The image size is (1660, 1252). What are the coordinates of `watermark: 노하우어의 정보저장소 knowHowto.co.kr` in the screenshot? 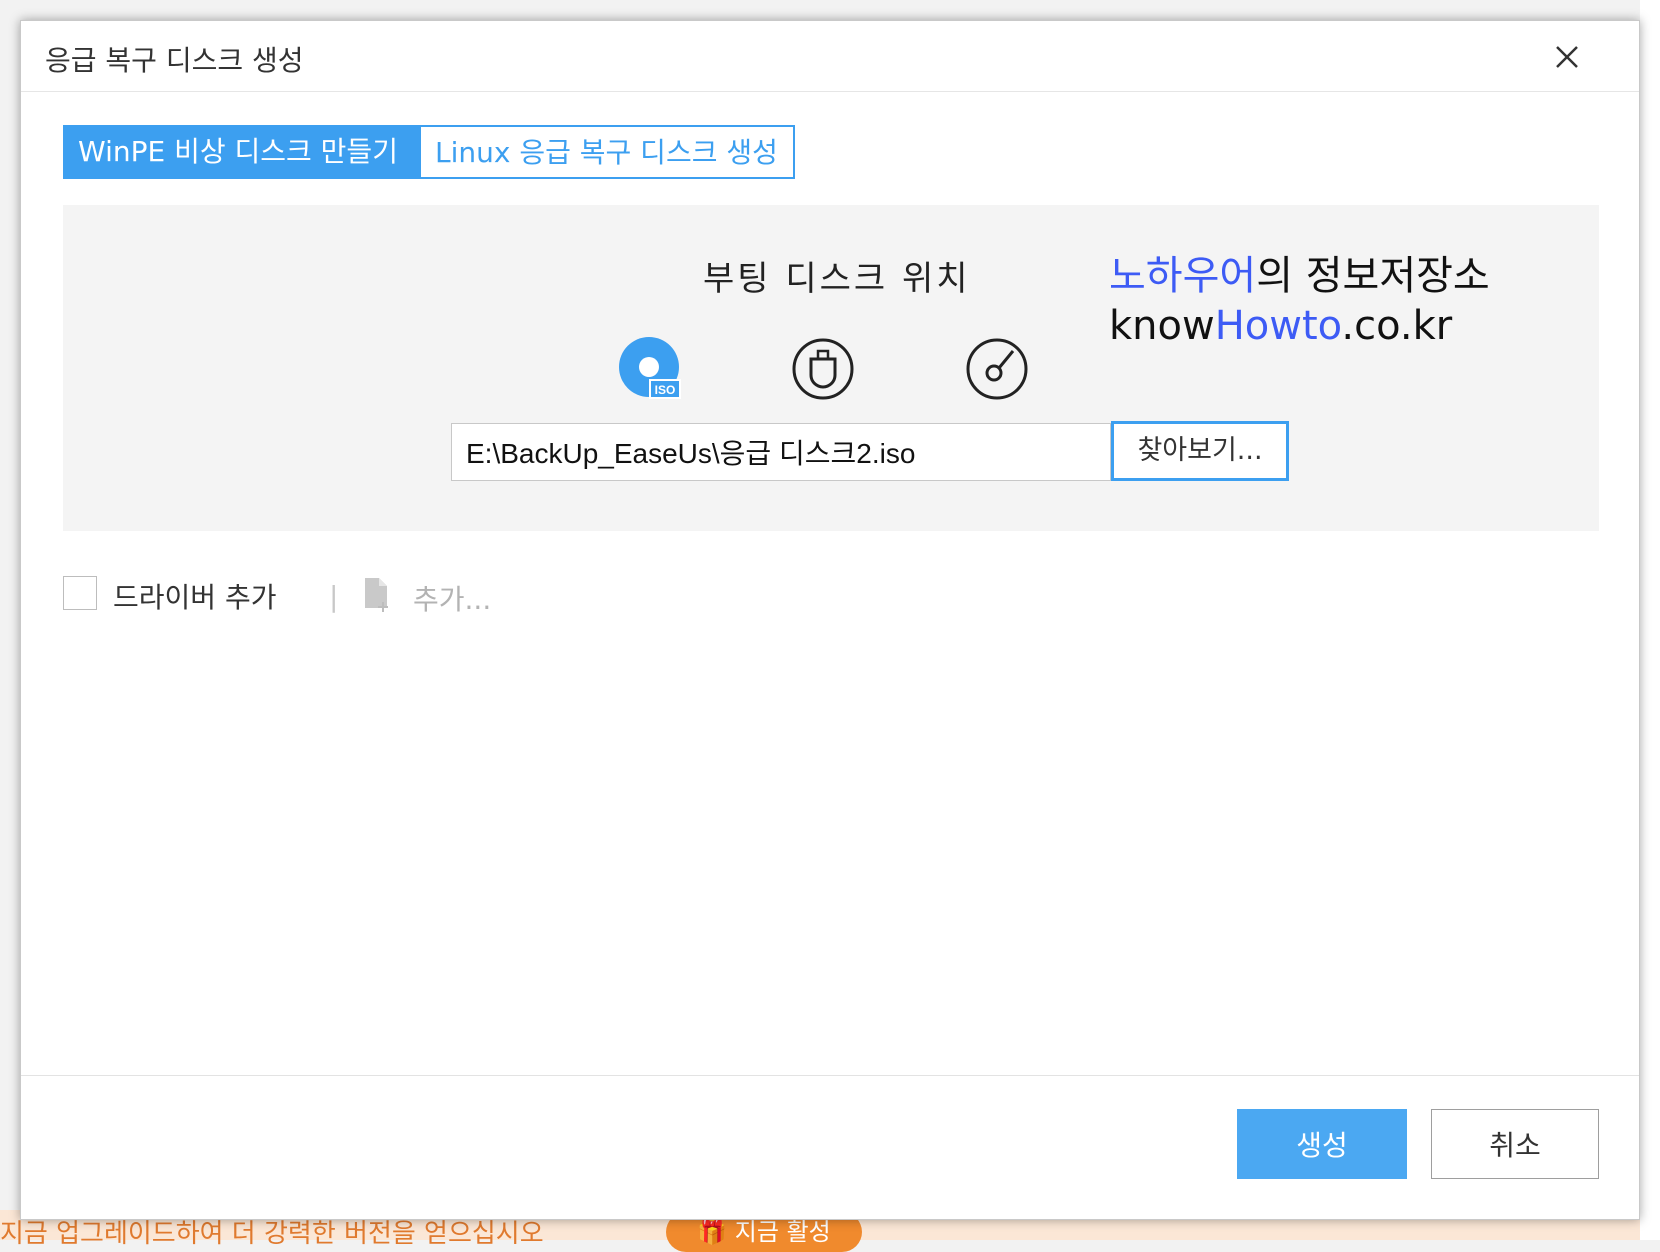 It's located at (1299, 301).